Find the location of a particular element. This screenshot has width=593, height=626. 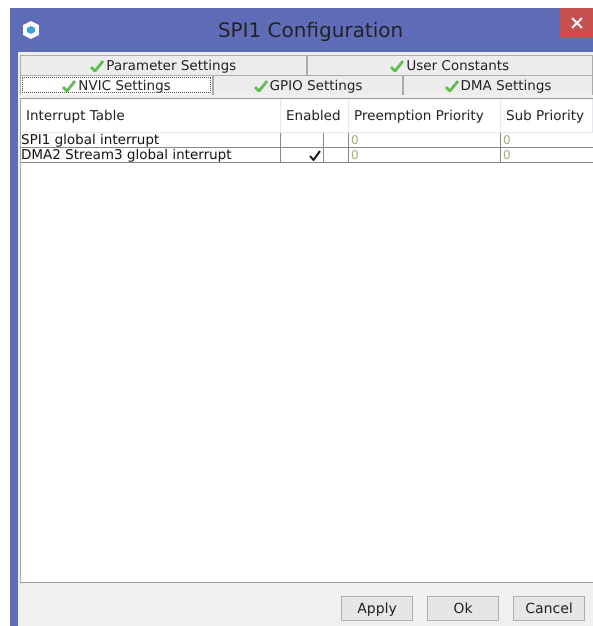

app-icon is located at coordinates (31, 30).